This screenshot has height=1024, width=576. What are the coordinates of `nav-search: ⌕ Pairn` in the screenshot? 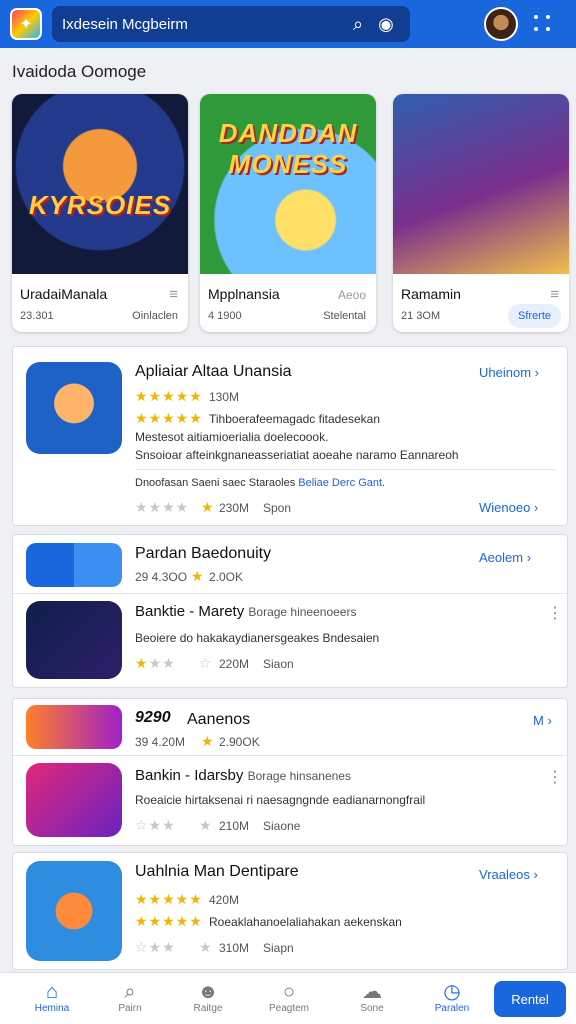 It's located at (130, 997).